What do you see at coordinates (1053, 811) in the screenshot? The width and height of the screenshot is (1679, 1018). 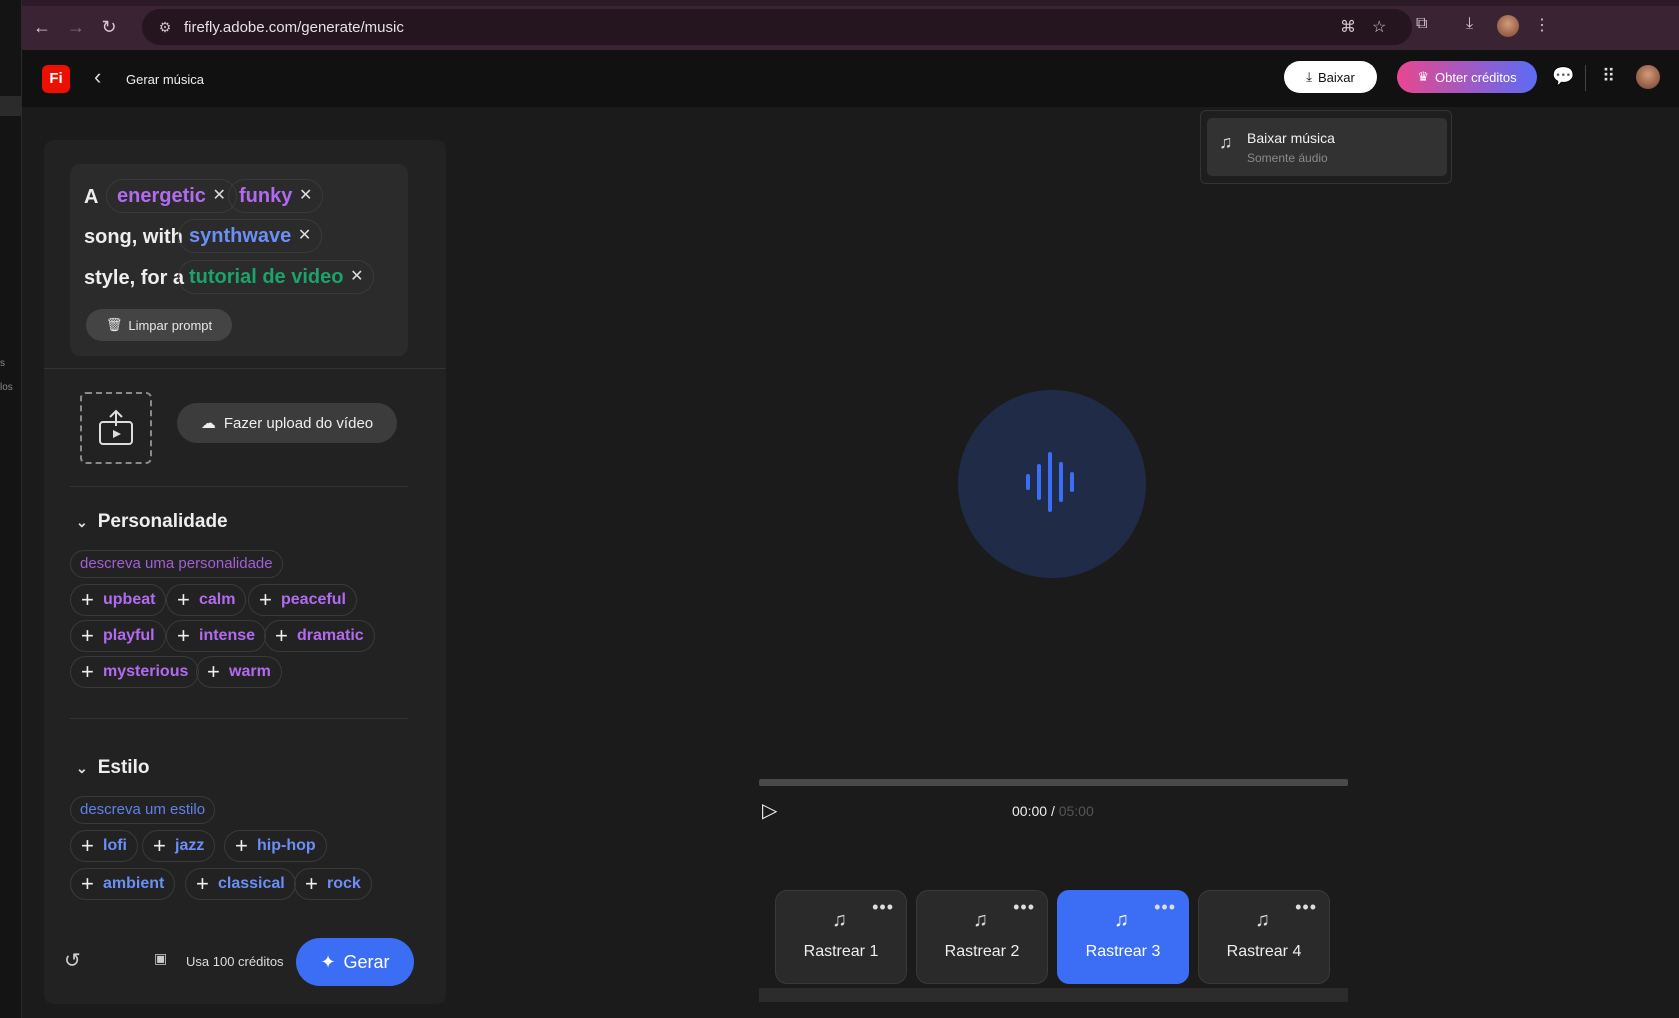 I see `playback-time: 00:00 / 05:00` at bounding box center [1053, 811].